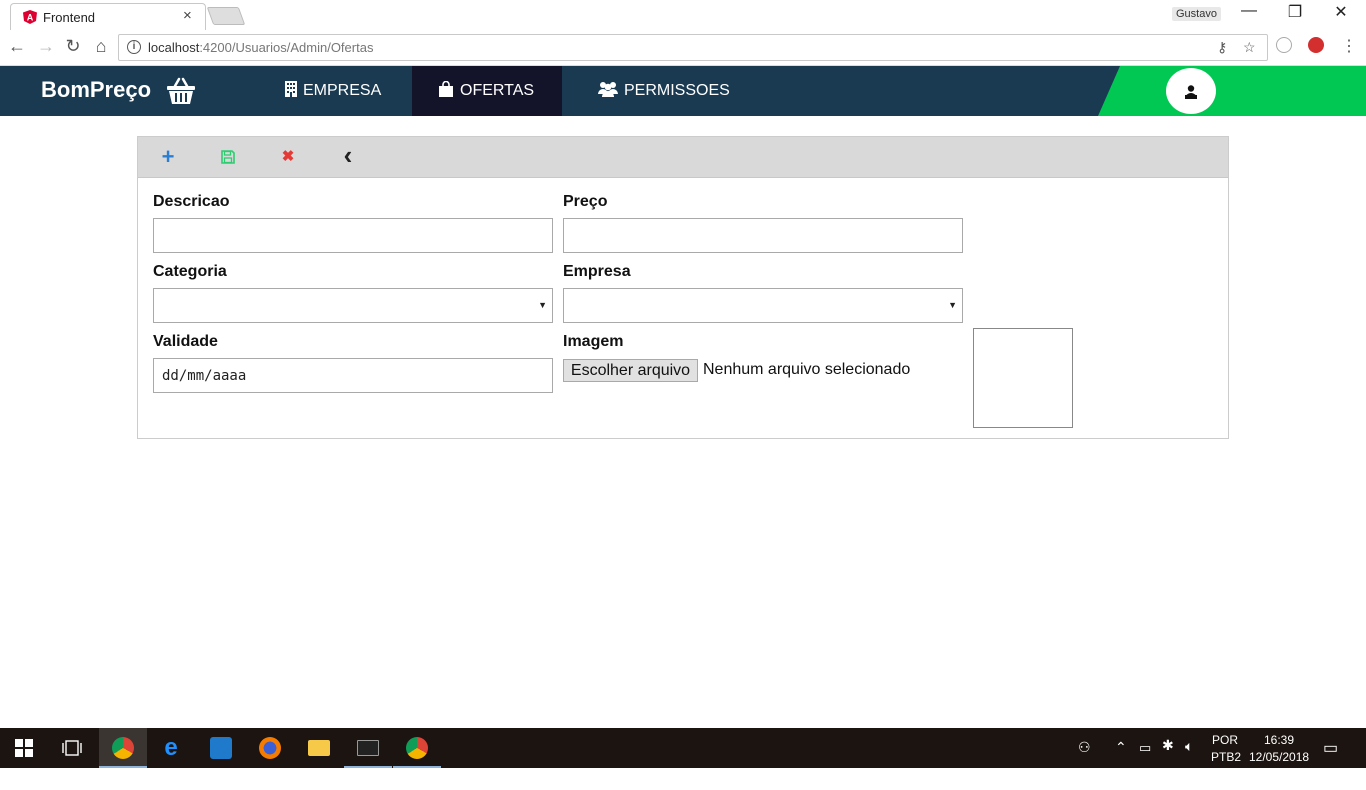  Describe the element at coordinates (69, 17) in the screenshot. I see `tab-title: Frontend` at that location.